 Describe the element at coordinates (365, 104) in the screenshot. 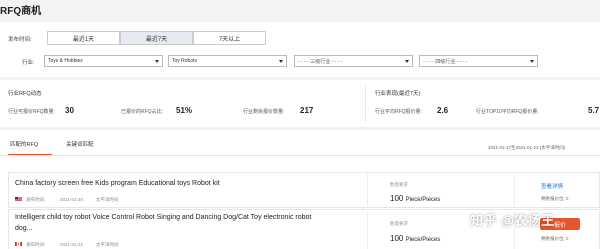

I see `stats-divider` at that location.